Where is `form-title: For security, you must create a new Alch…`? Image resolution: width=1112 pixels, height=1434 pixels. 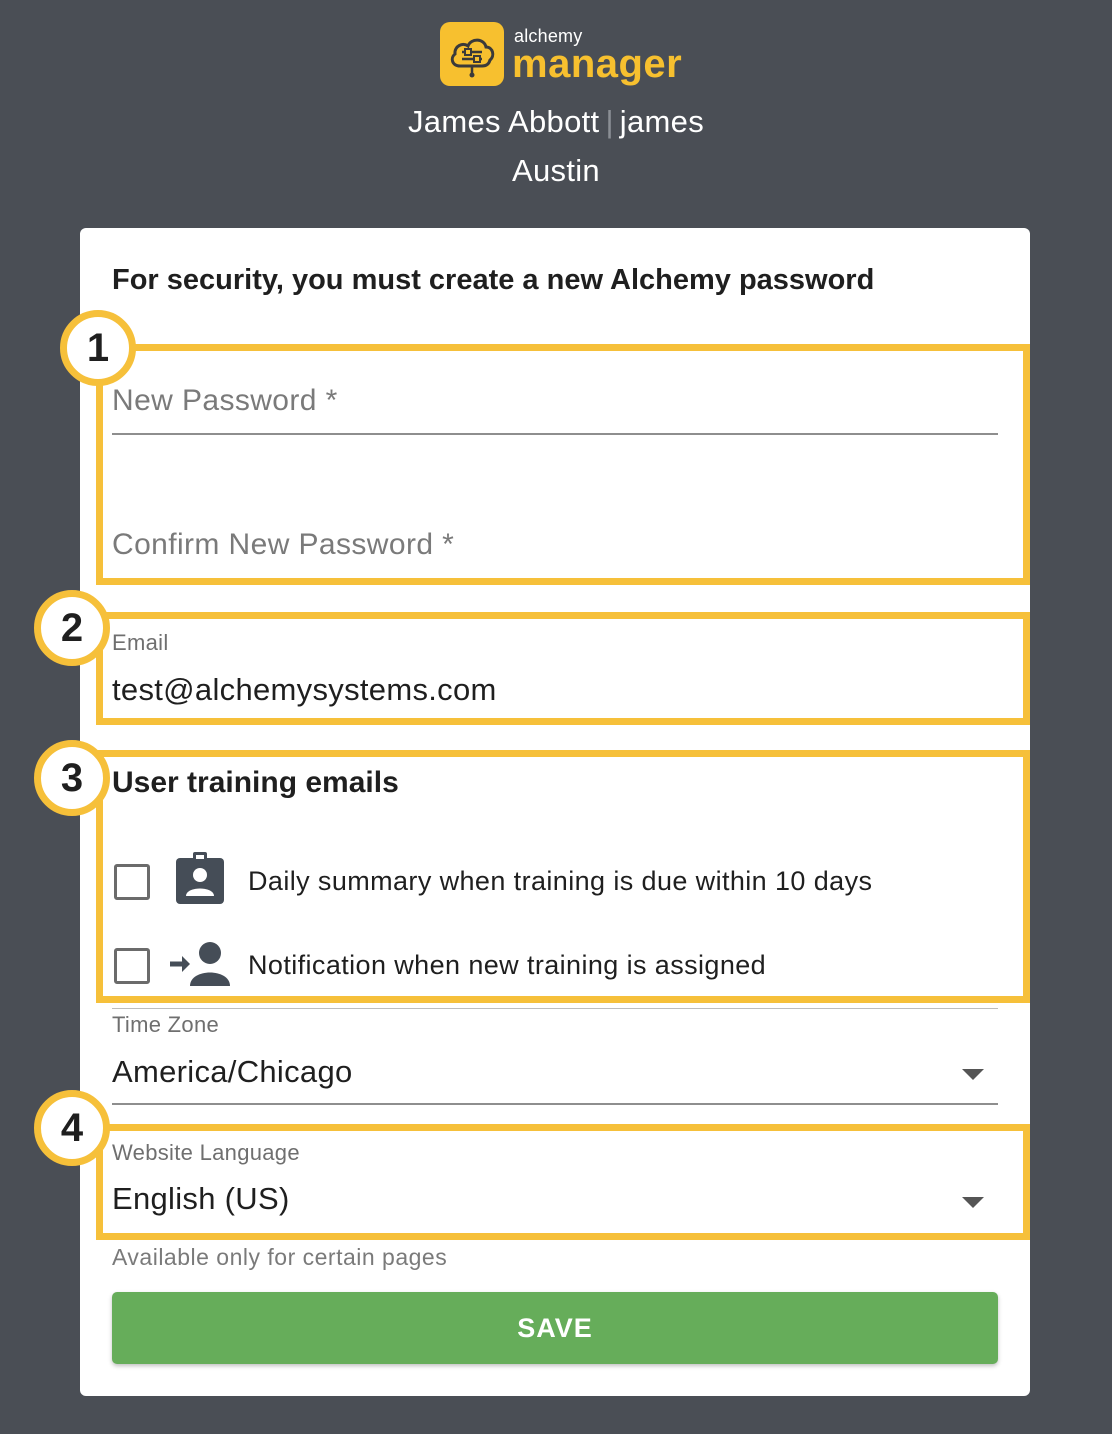
form-title: For security, you must create a new Alch… is located at coordinates (493, 280).